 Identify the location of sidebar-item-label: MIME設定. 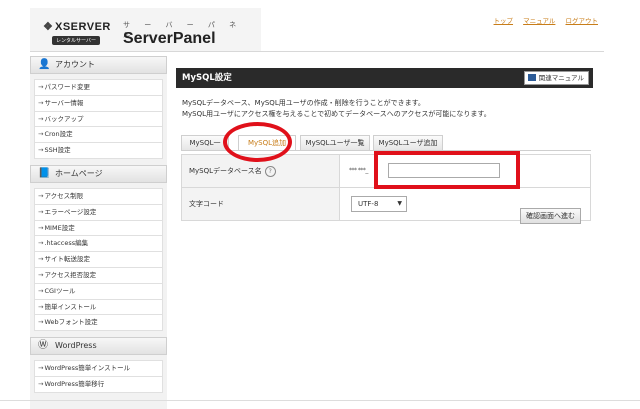
(59, 227).